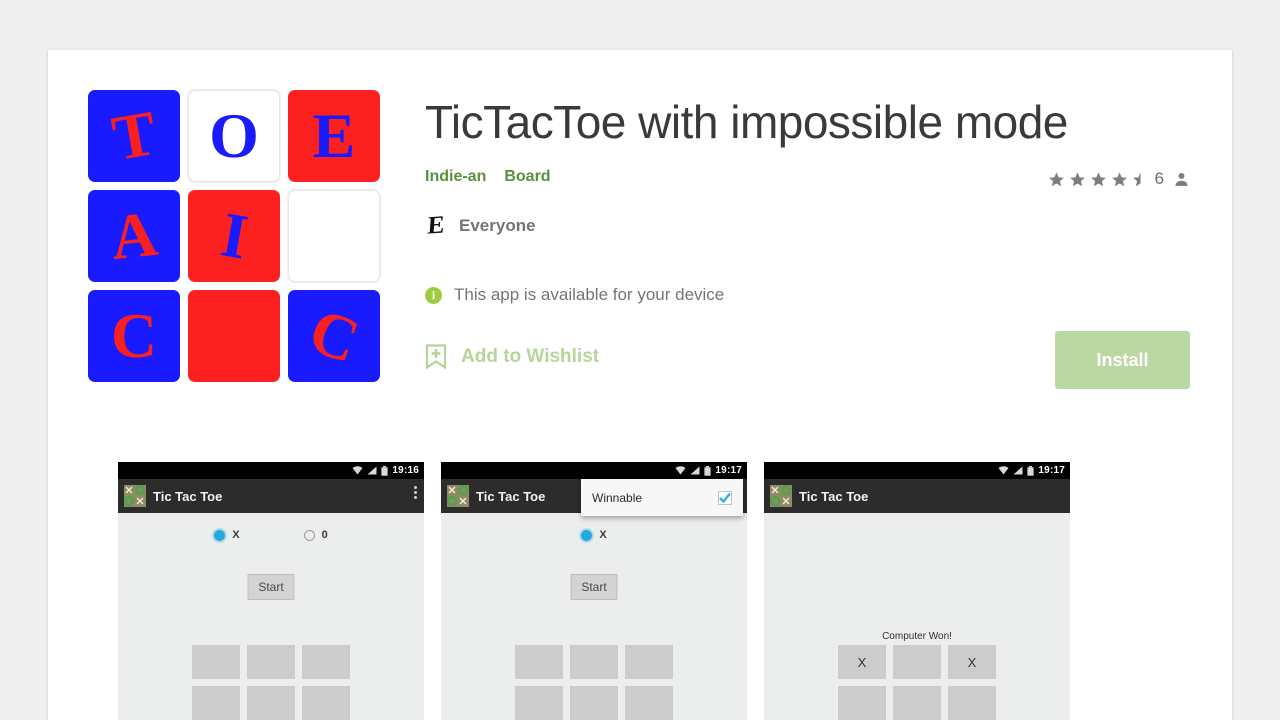 This screenshot has width=1280, height=720. What do you see at coordinates (334, 136) in the screenshot?
I see `icon-tile: E` at bounding box center [334, 136].